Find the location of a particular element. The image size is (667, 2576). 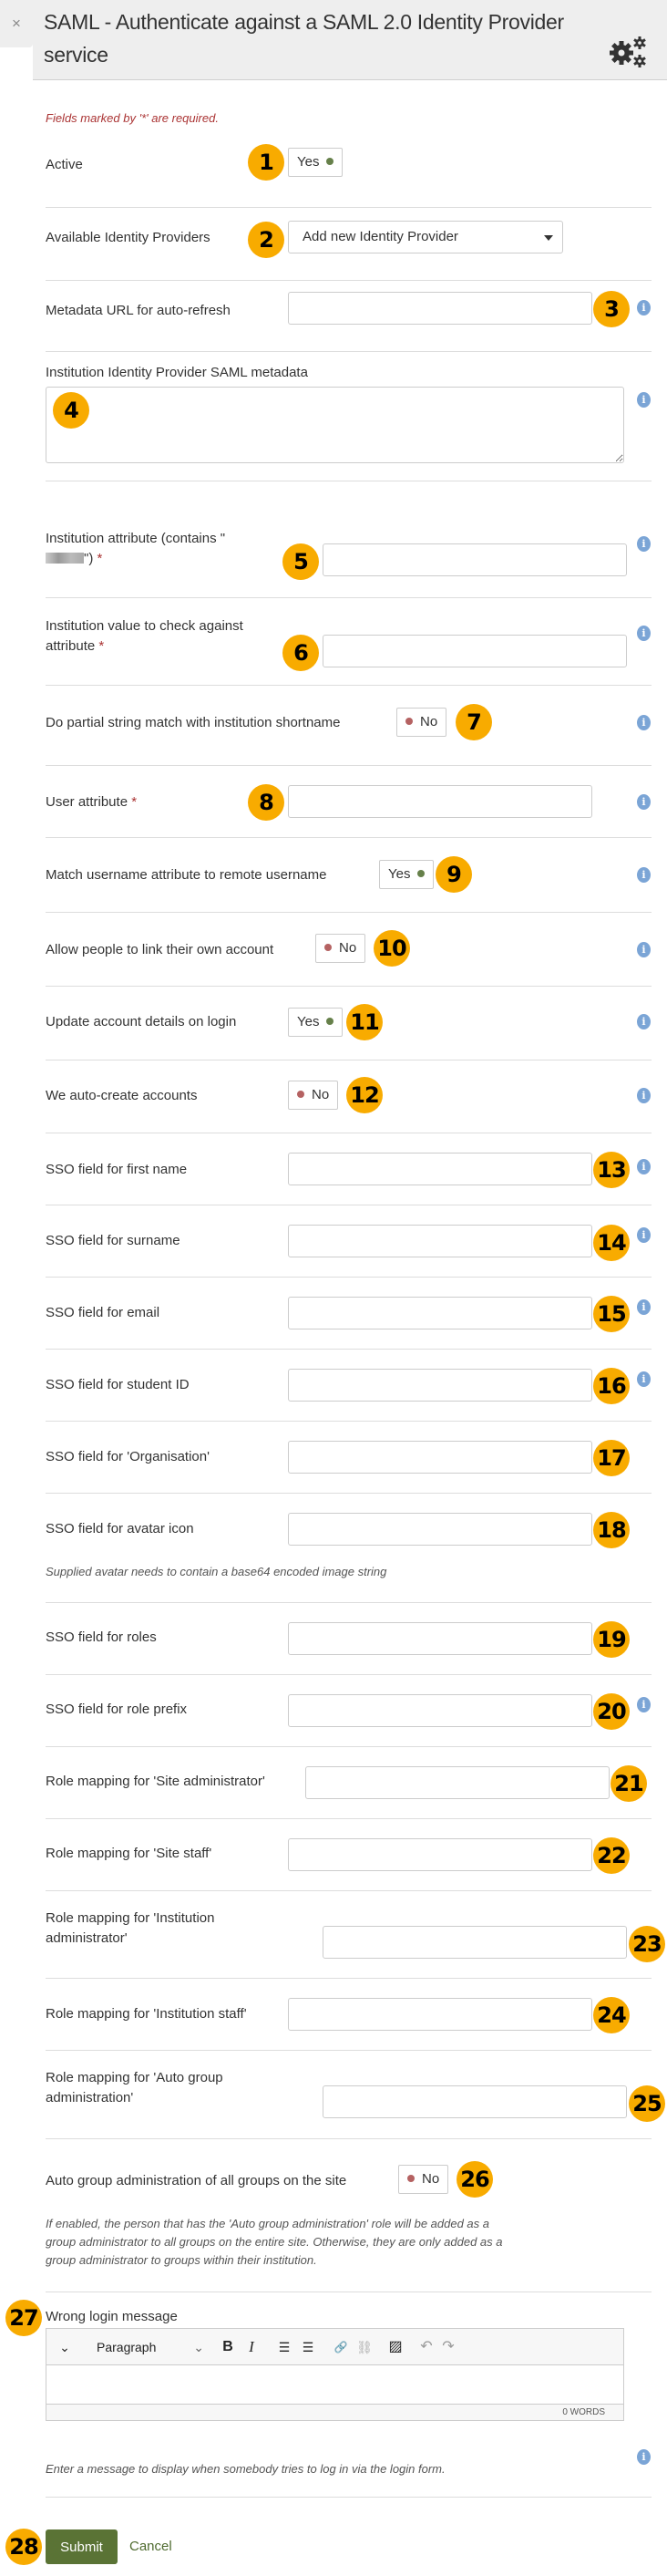

callout-badge: 27 is located at coordinates (23, 2318).